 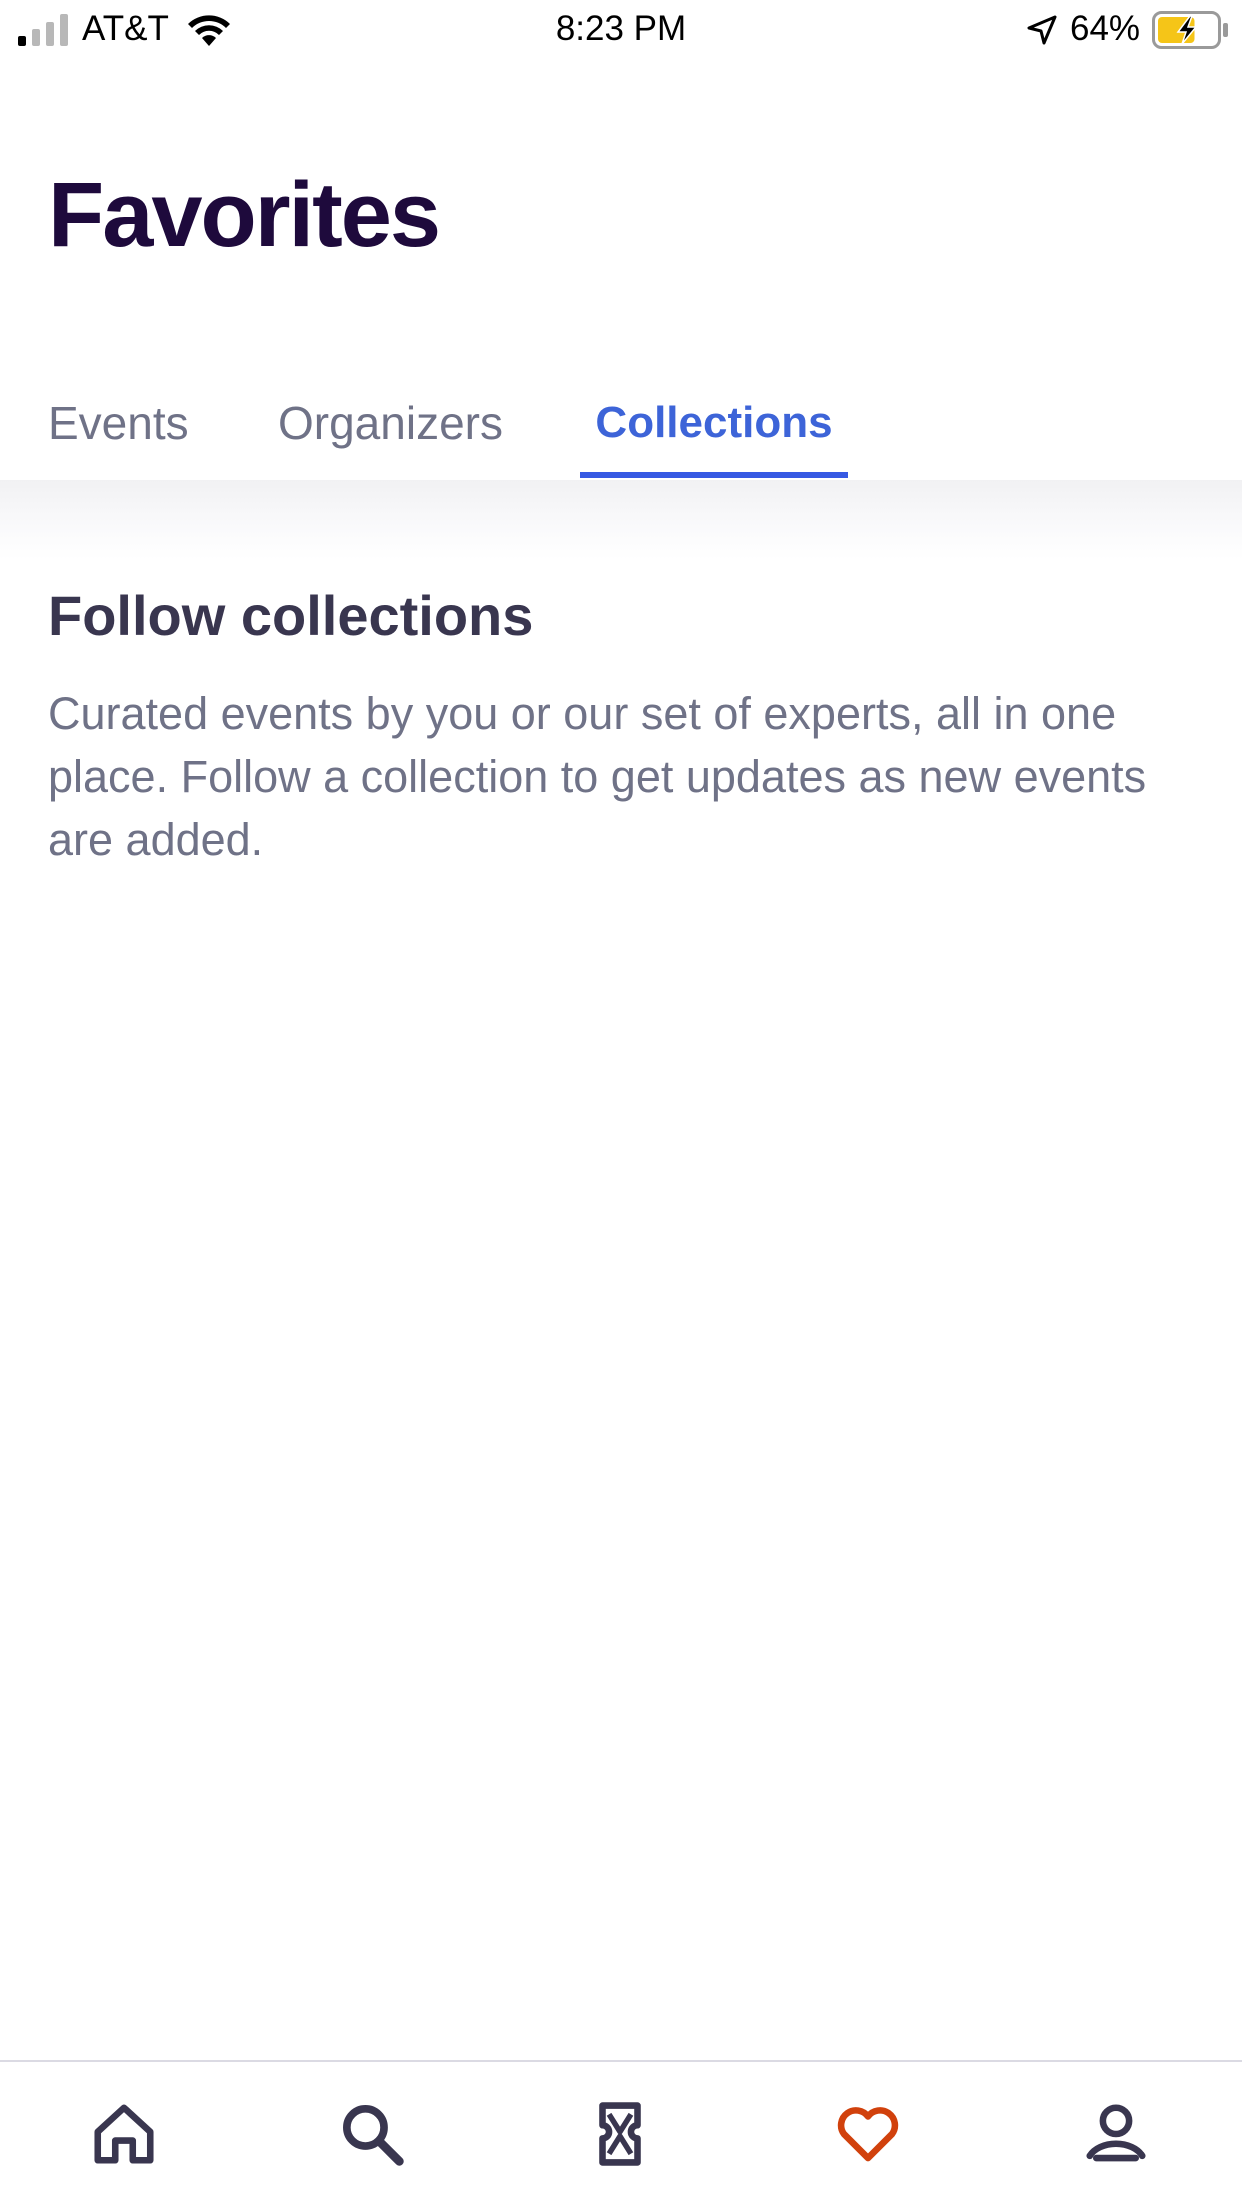 I want to click on nav-search-button, so click(x=372, y=2134).